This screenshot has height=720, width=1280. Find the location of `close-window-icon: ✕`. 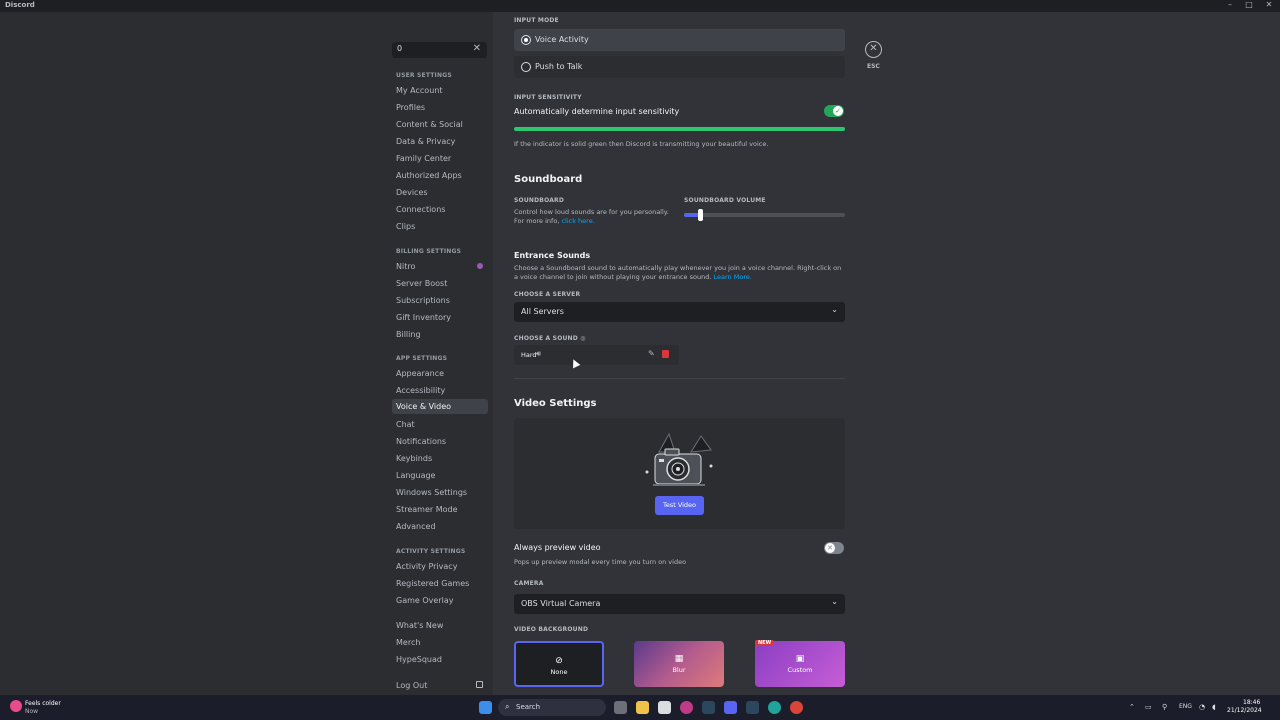

close-window-icon: ✕ is located at coordinates (1269, 4).